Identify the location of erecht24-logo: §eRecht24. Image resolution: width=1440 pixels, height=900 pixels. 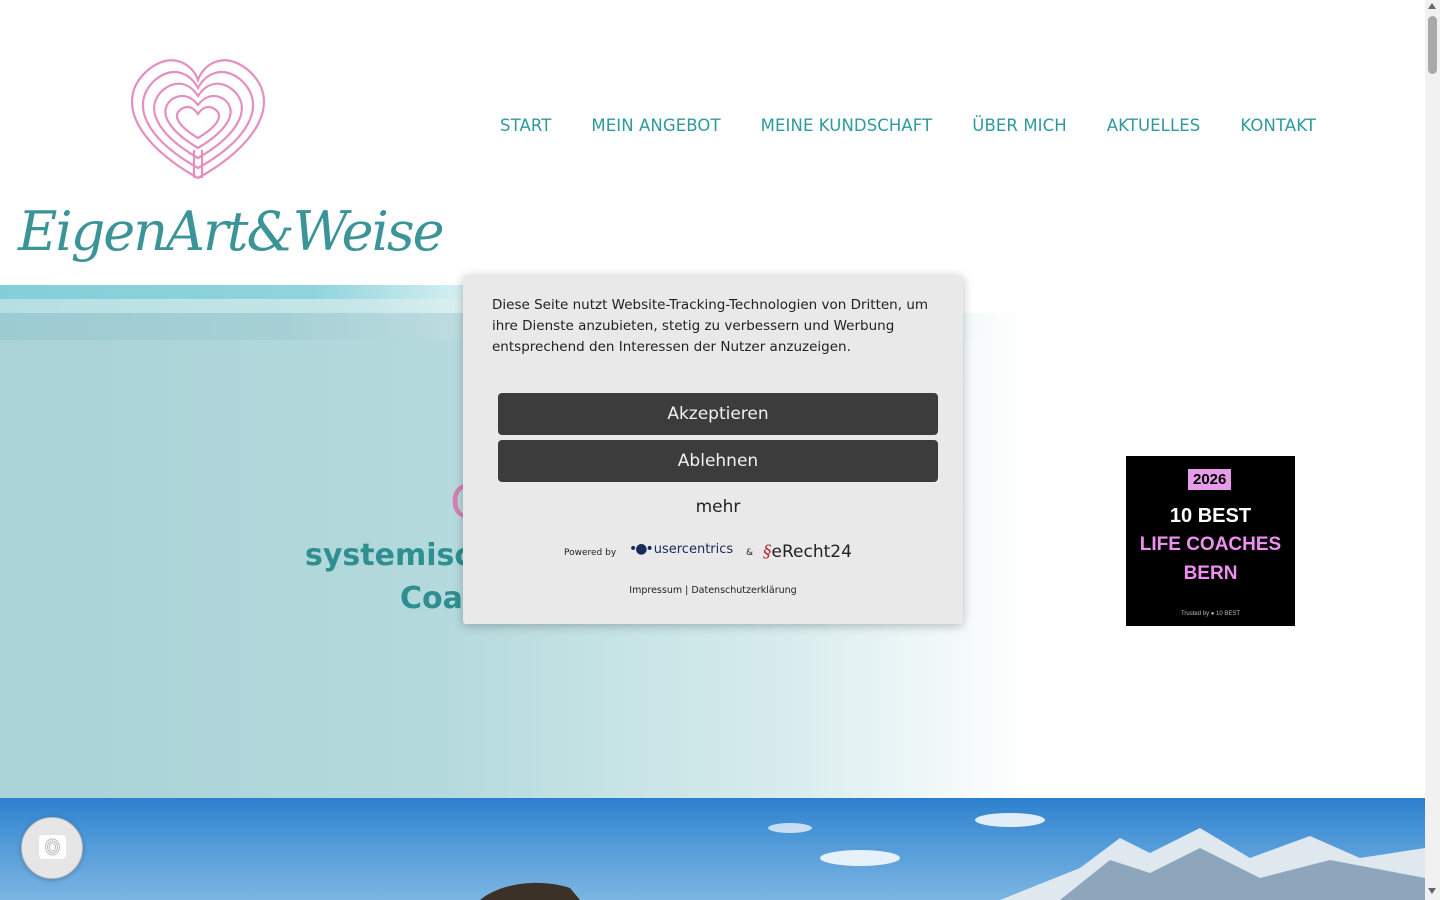
(807, 552).